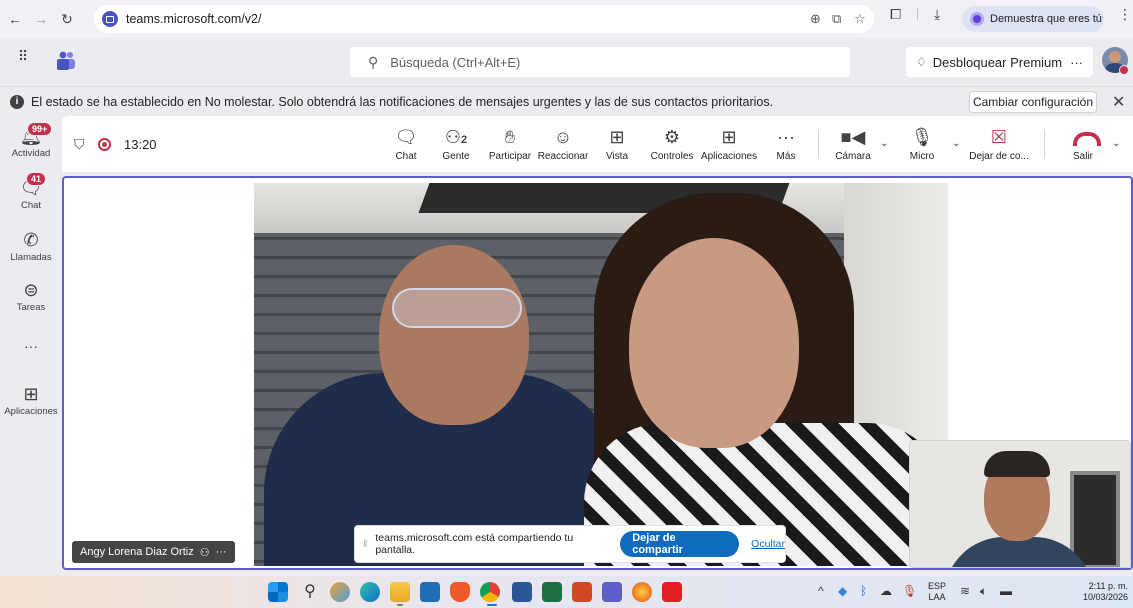  Describe the element at coordinates (67, 19) in the screenshot. I see `reload-icon: ↻` at that location.